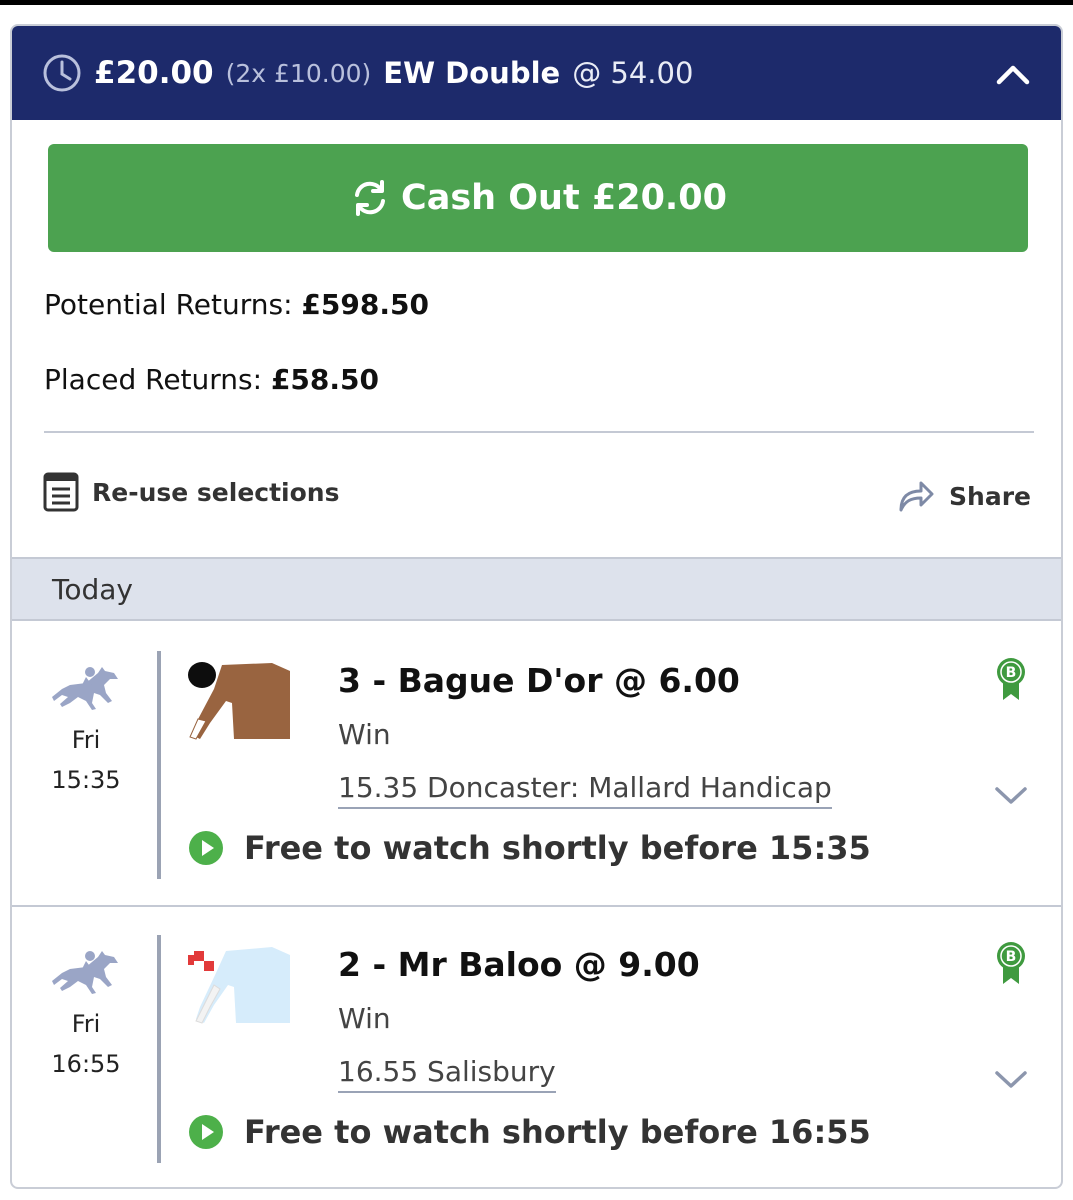 This screenshot has height=1200, width=1073. I want to click on reuse-selections-button: Re-use selections, so click(190, 492).